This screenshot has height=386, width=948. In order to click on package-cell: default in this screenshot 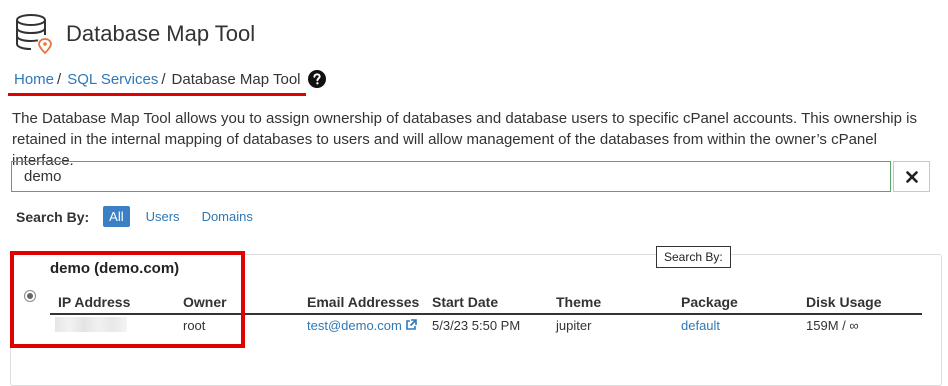, I will do `click(700, 325)`.